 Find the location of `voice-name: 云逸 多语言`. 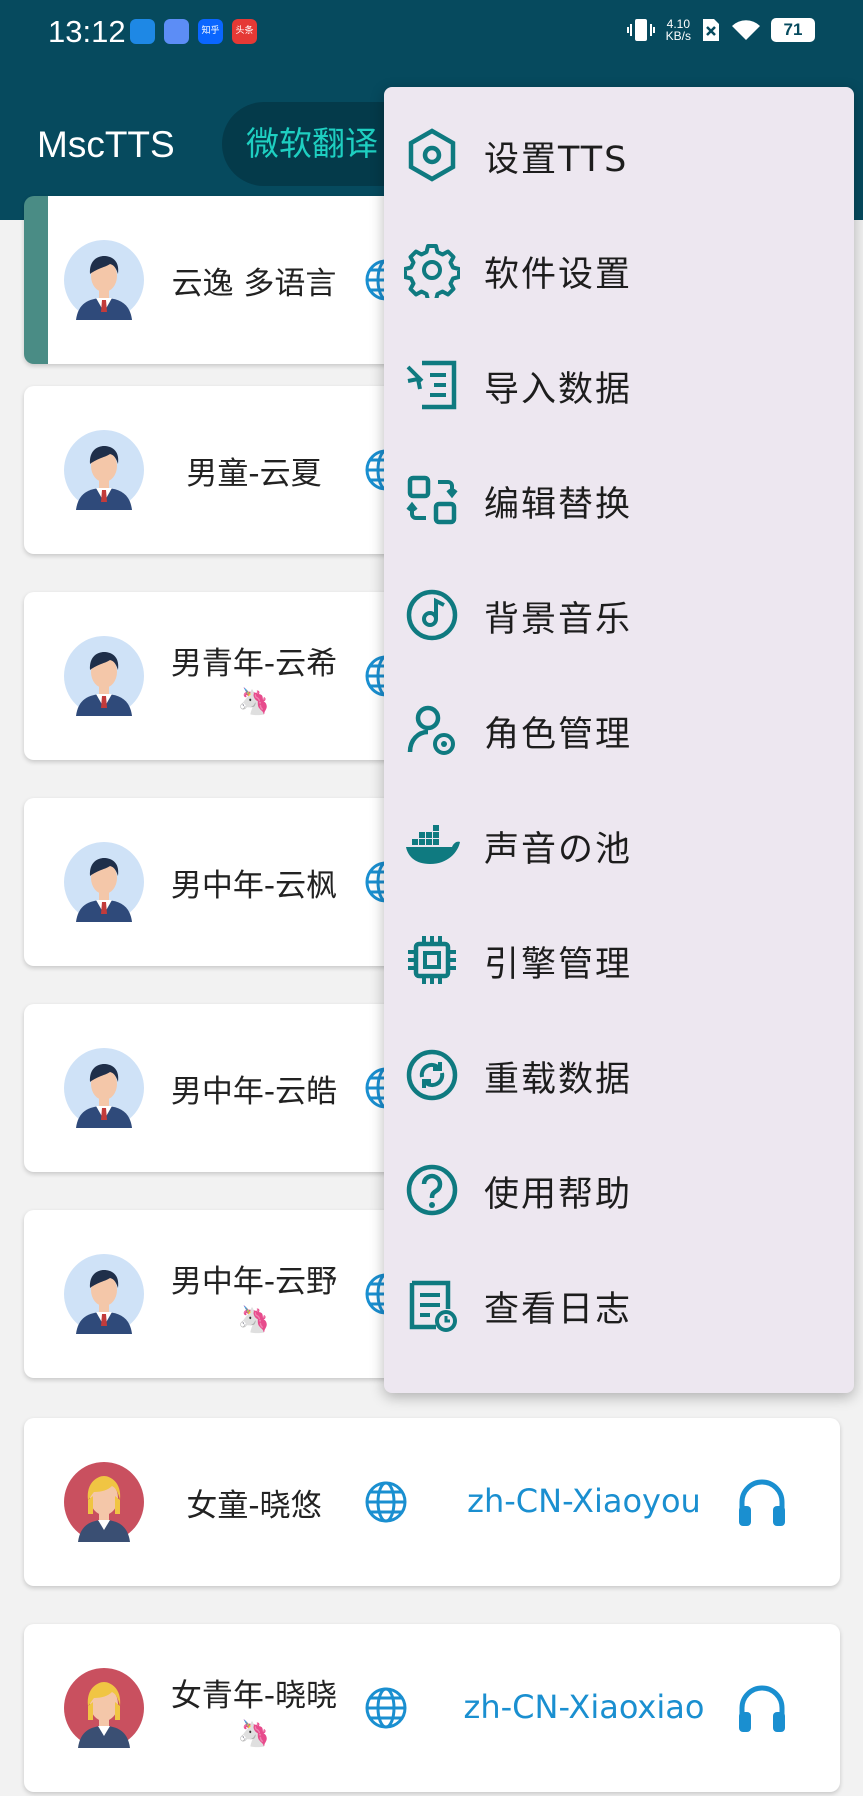

voice-name: 云逸 多语言 is located at coordinates (254, 280).